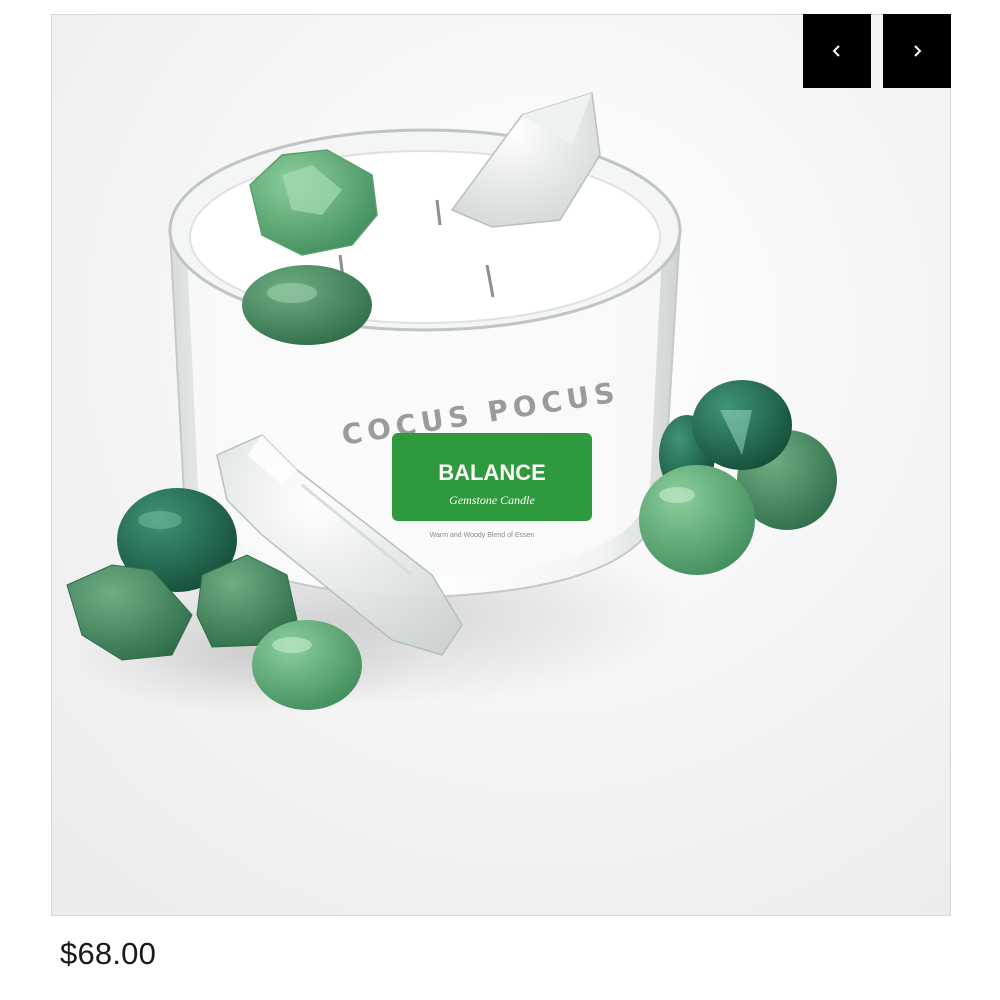 This screenshot has width=1000, height=1000. I want to click on chevron-left-icon, so click(836, 51).